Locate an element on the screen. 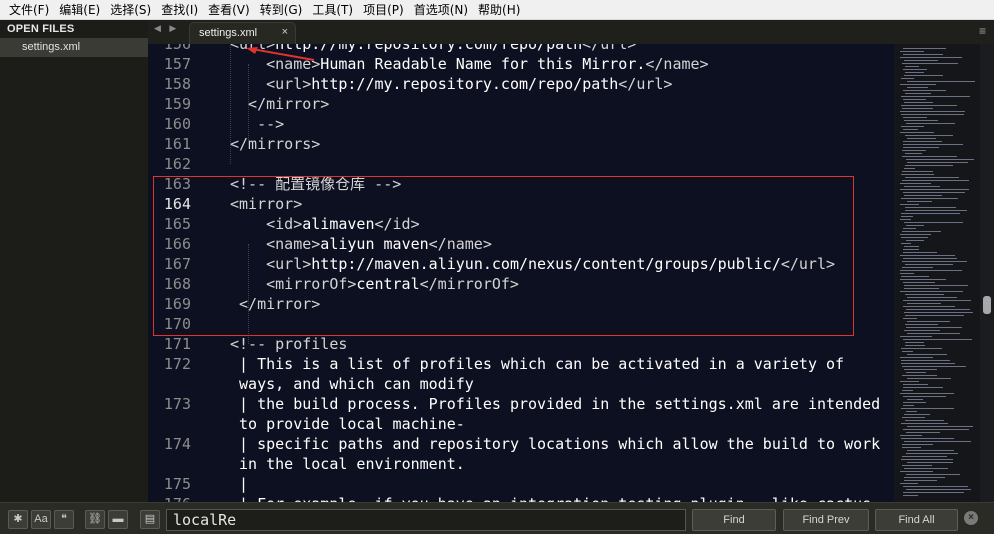 This screenshot has width=994, height=534. code-line: ways, and which can modify is located at coordinates (521, 384).